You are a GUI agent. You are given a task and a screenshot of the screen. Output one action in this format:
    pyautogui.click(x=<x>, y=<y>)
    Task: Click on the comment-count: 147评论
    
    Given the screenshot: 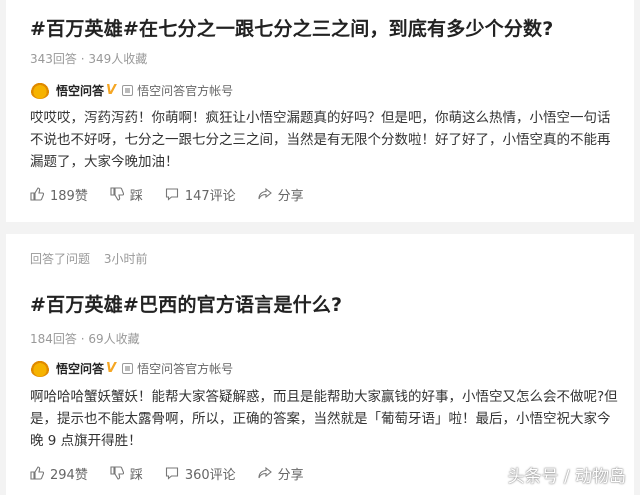 What is the action you would take?
    pyautogui.click(x=210, y=196)
    